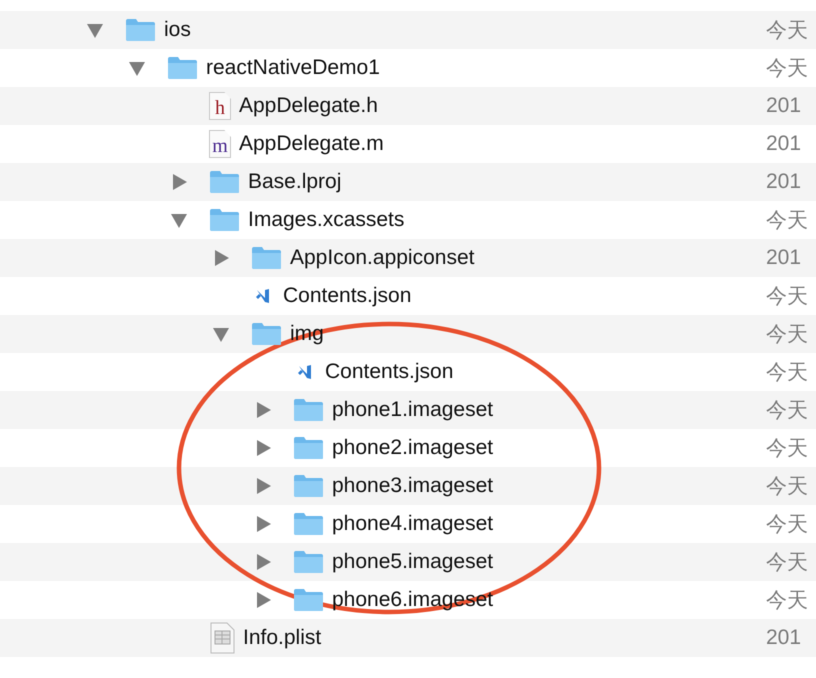 The width and height of the screenshot is (816, 678). Describe the element at coordinates (295, 182) in the screenshot. I see `file-name: Base.lproj` at that location.